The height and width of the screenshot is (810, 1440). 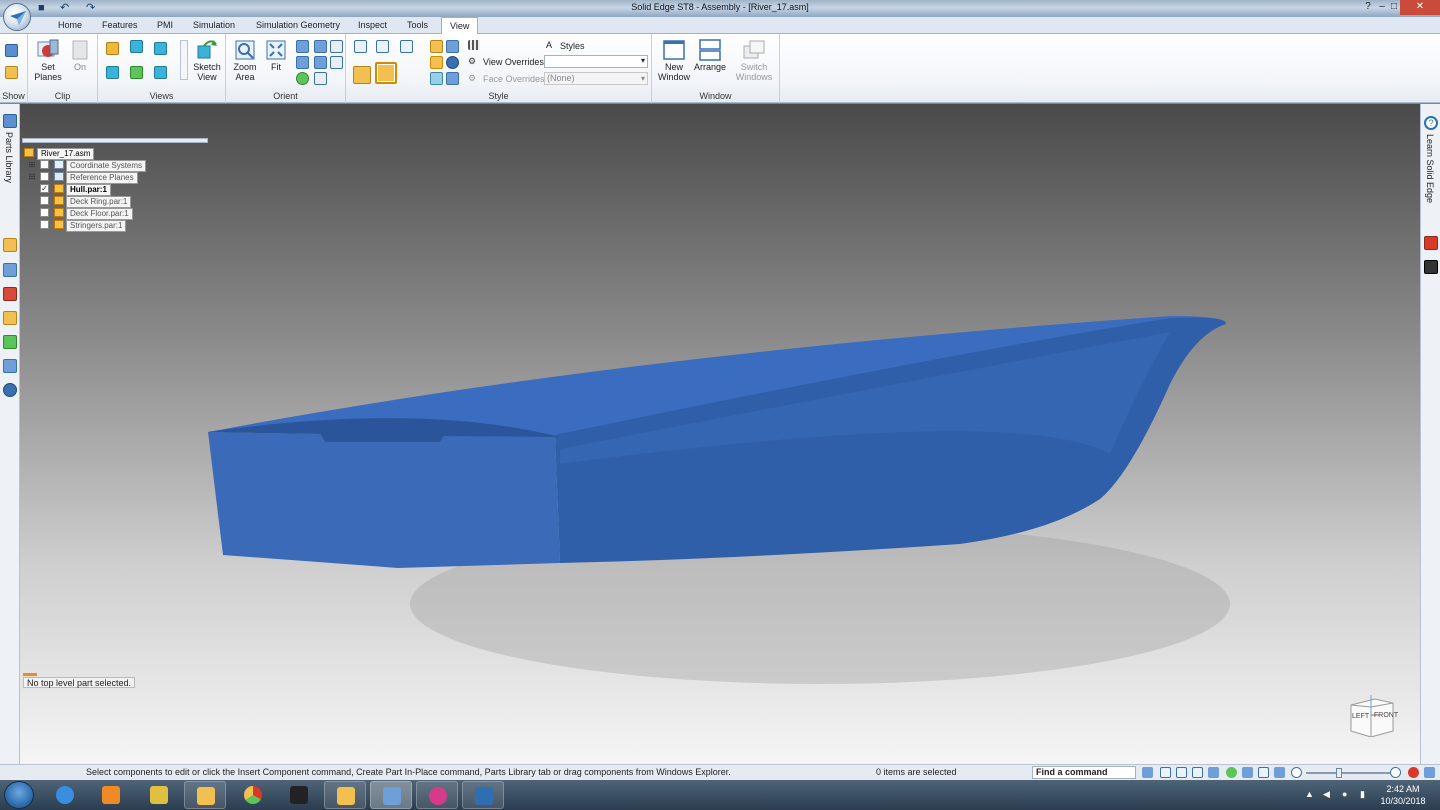 I want to click on learn-solid-edge-tab: Learn Solid Edge, so click(x=1430, y=168).